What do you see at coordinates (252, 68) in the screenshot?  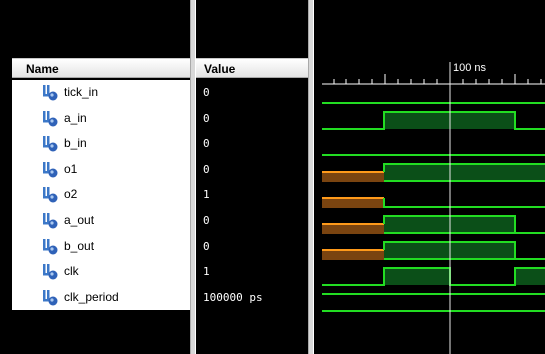 I see `value-column-header: Value` at bounding box center [252, 68].